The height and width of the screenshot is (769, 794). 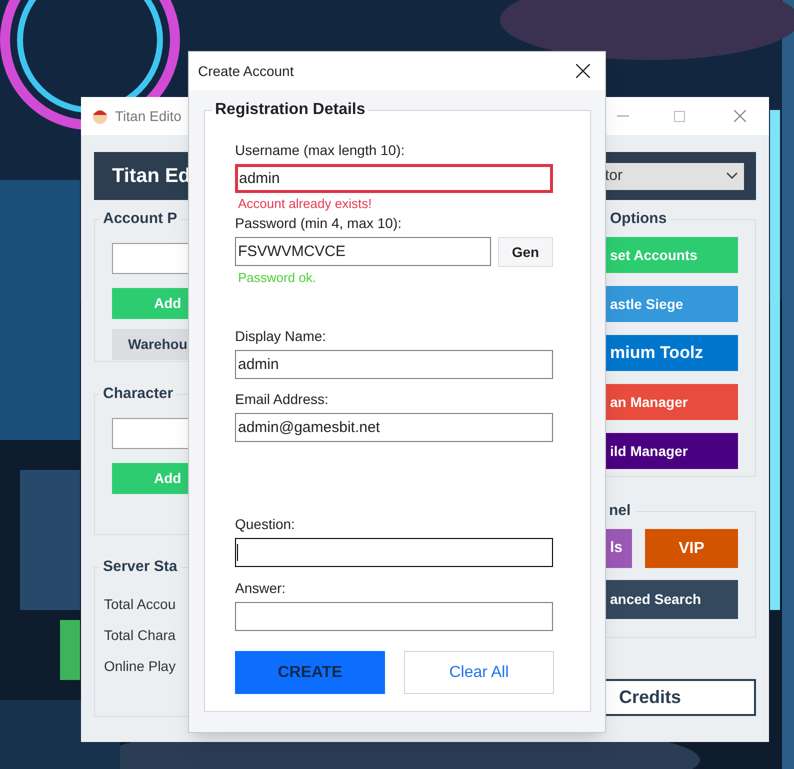 I want to click on clear-button: Clear All, so click(x=479, y=672).